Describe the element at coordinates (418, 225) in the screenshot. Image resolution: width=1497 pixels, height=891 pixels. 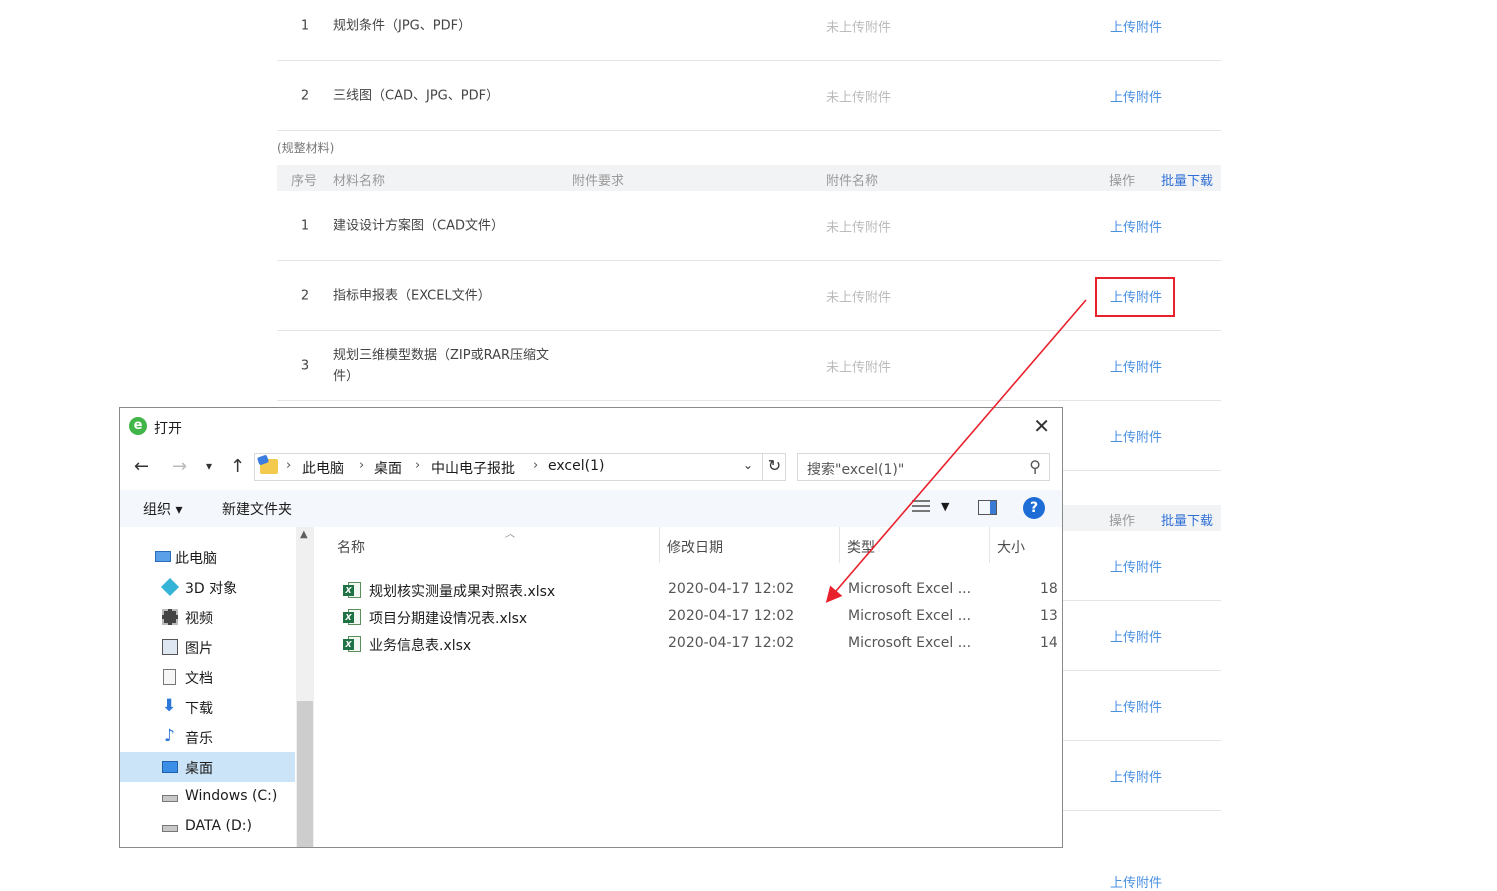
I see `material-name: 建设设计方案图（CAD文件）` at that location.